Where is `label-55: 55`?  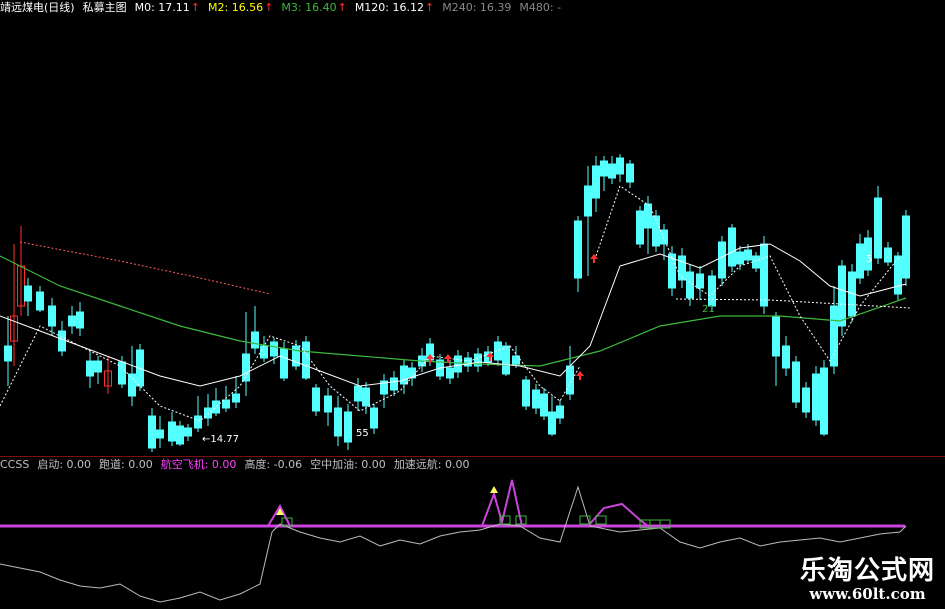
label-55: 55 is located at coordinates (362, 433).